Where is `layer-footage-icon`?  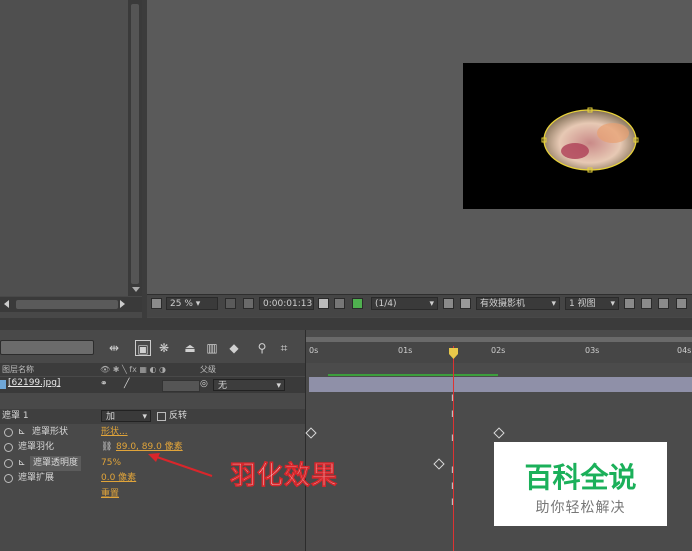 layer-footage-icon is located at coordinates (3, 384).